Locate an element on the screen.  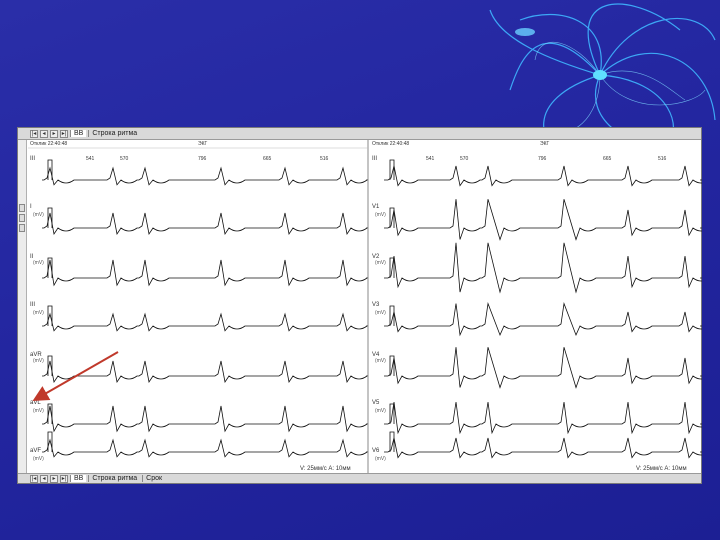
lead-label: aVF is located at coordinates (35, 451).